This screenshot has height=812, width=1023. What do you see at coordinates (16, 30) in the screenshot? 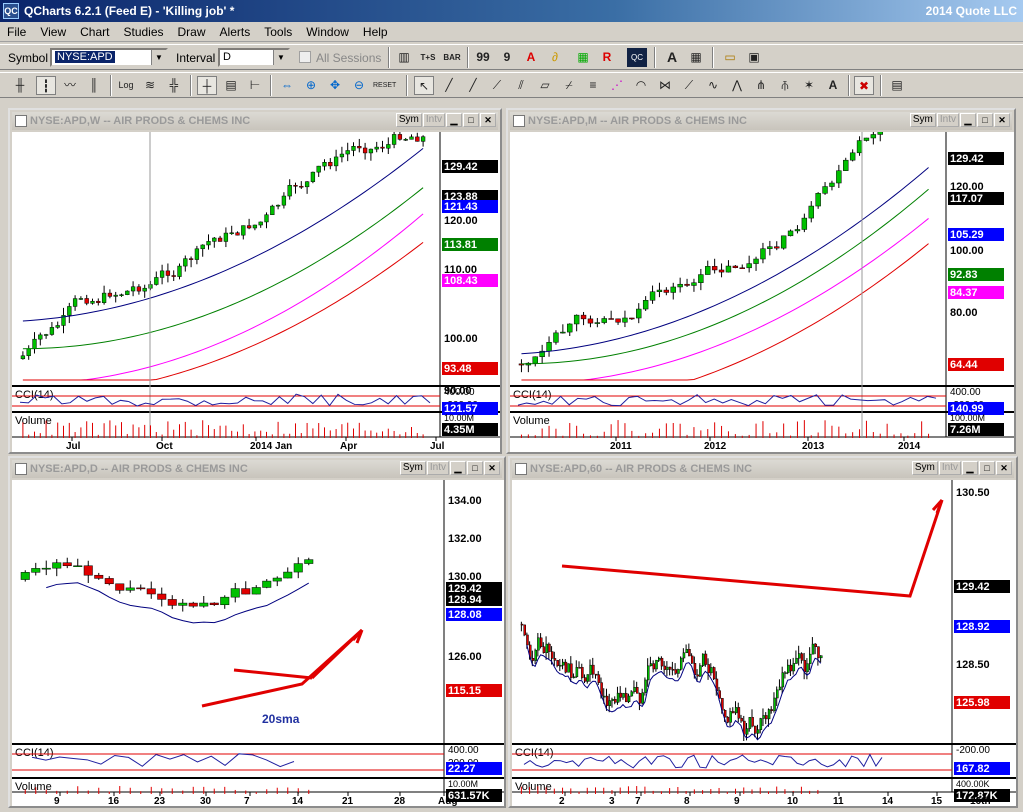
I see `menu-file: File` at bounding box center [16, 30].